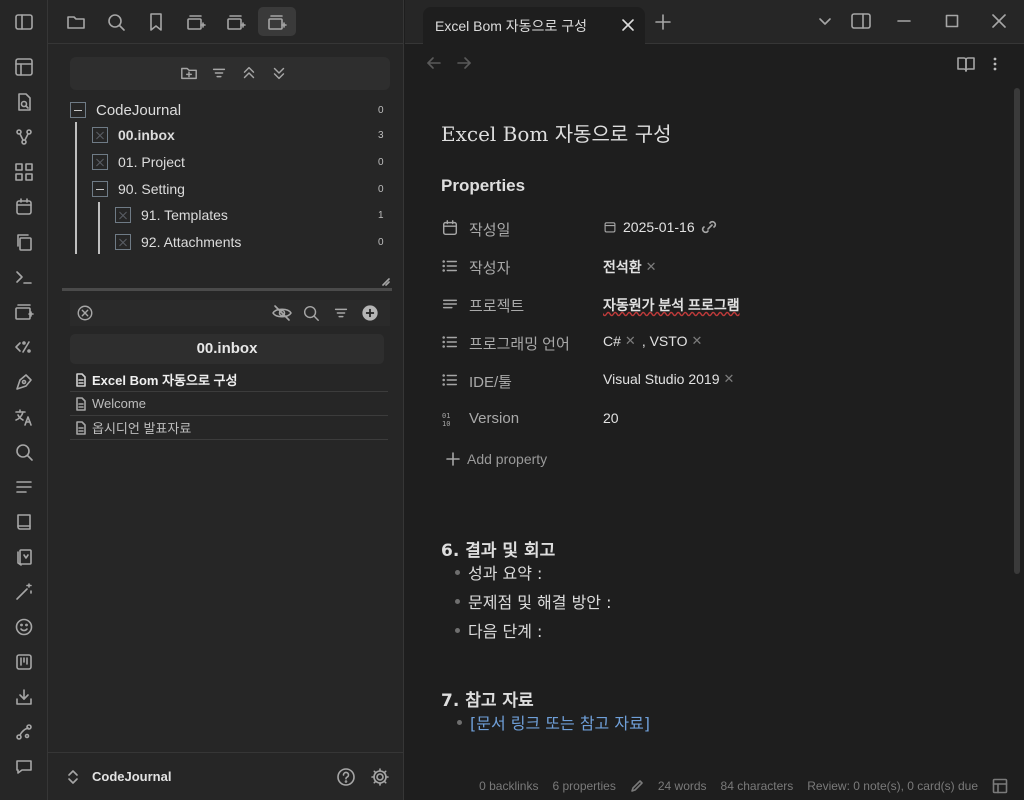  Describe the element at coordinates (131, 776) in the screenshot. I see `vault-name: CodeJournal` at that location.